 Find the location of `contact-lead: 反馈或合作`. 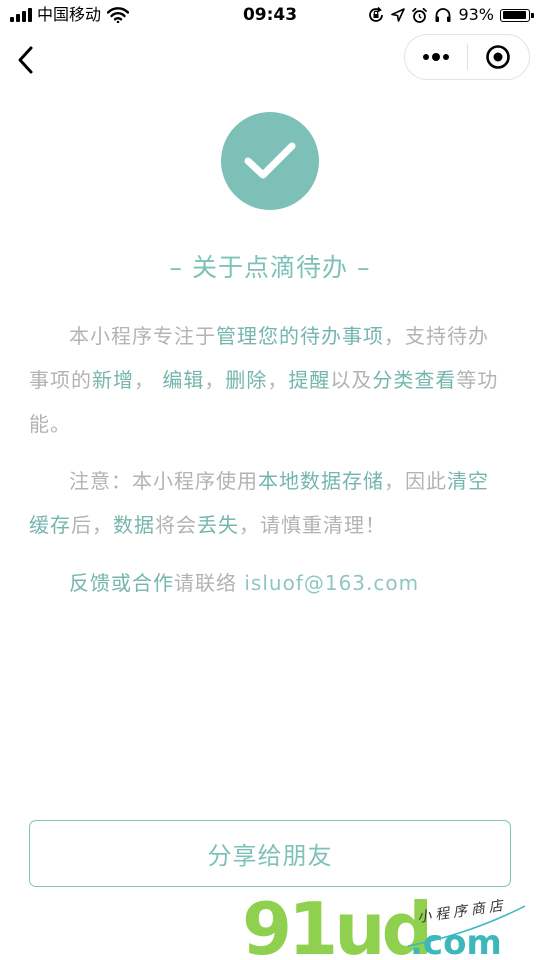

contact-lead: 反馈或合作 is located at coordinates (121, 583).